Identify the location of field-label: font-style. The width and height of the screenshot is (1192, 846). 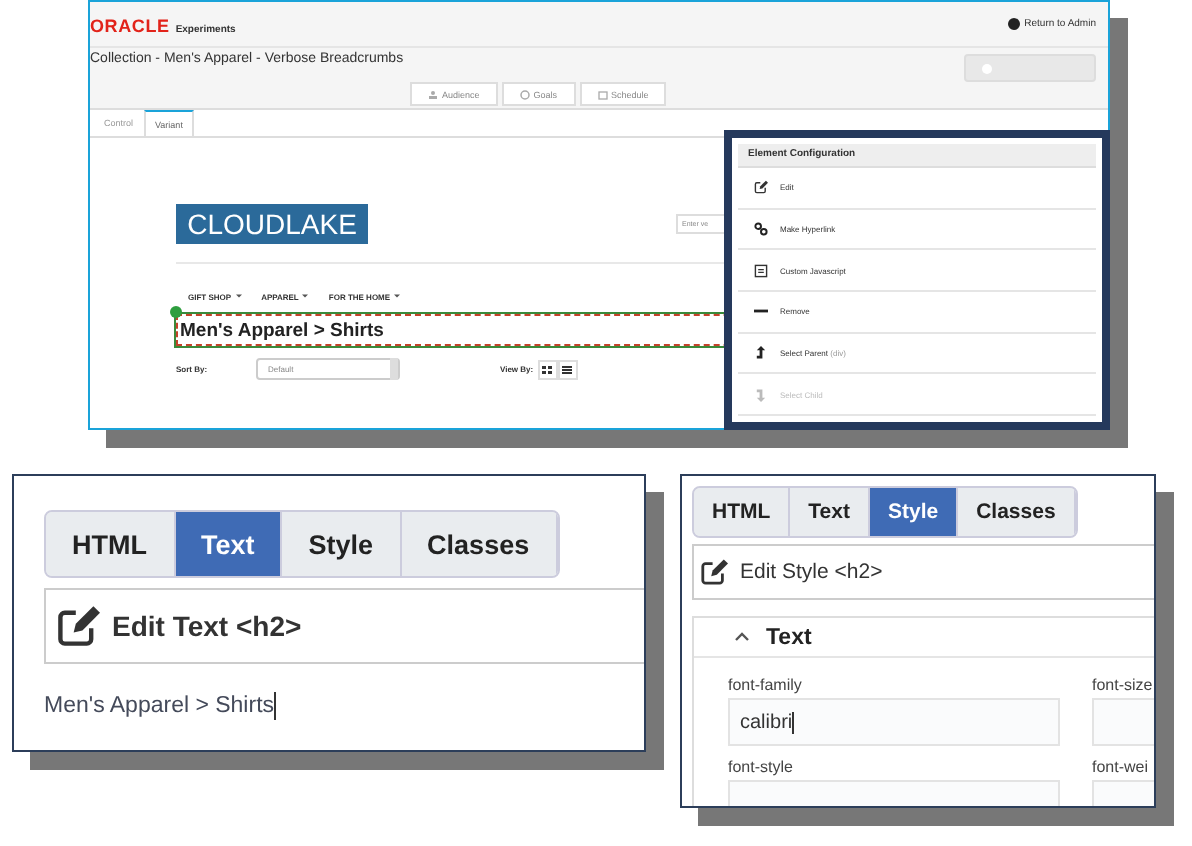
(761, 768).